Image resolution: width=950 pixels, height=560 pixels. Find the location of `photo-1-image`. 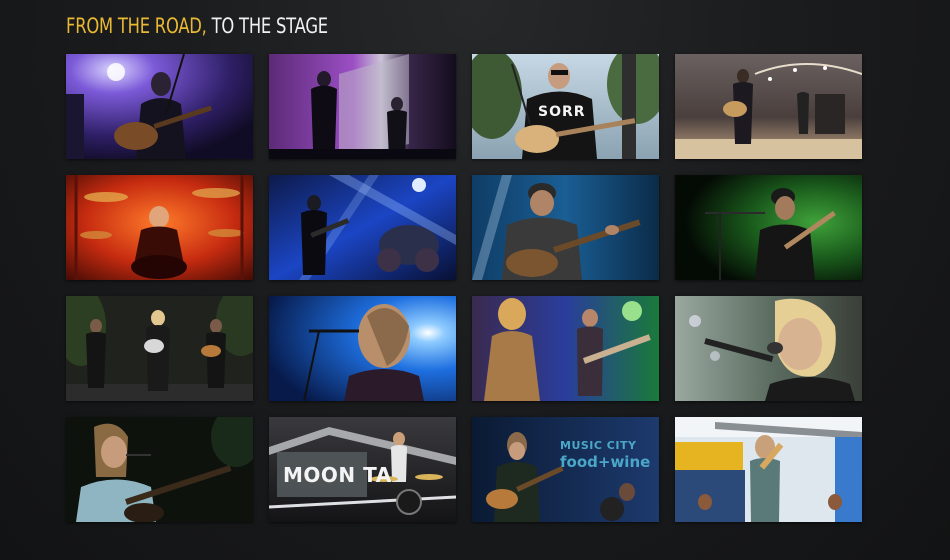

photo-1-image is located at coordinates (159, 106).